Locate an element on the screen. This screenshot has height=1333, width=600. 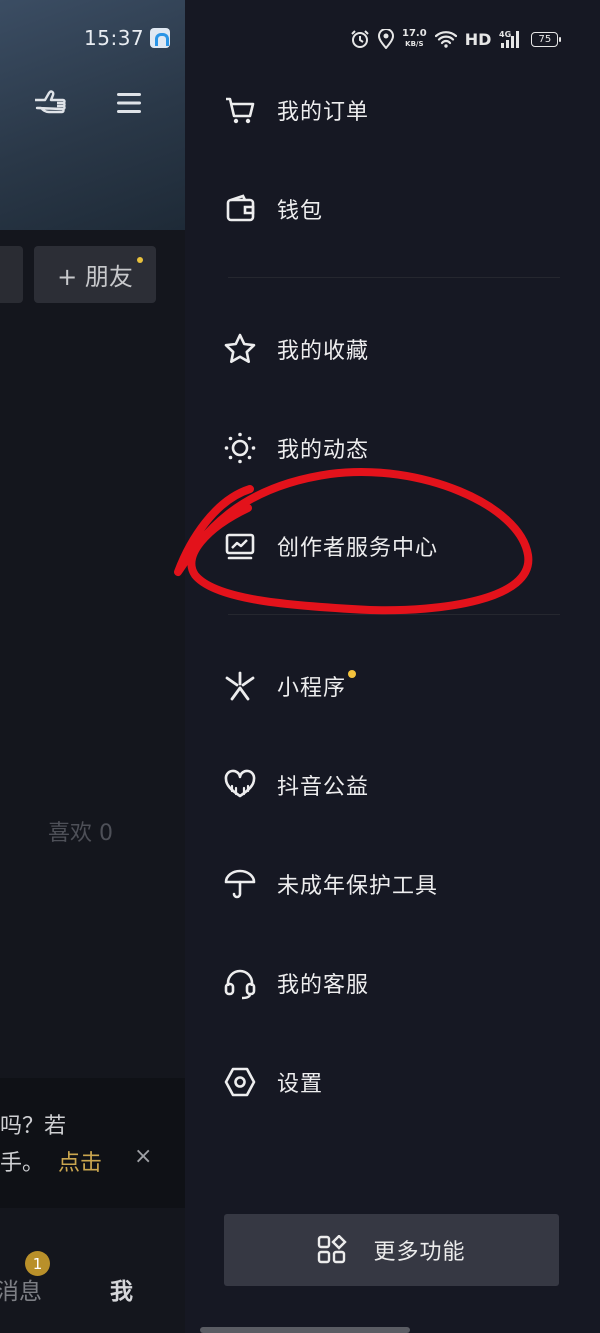
likes-count: 喜欢 0 is located at coordinates (80, 833).